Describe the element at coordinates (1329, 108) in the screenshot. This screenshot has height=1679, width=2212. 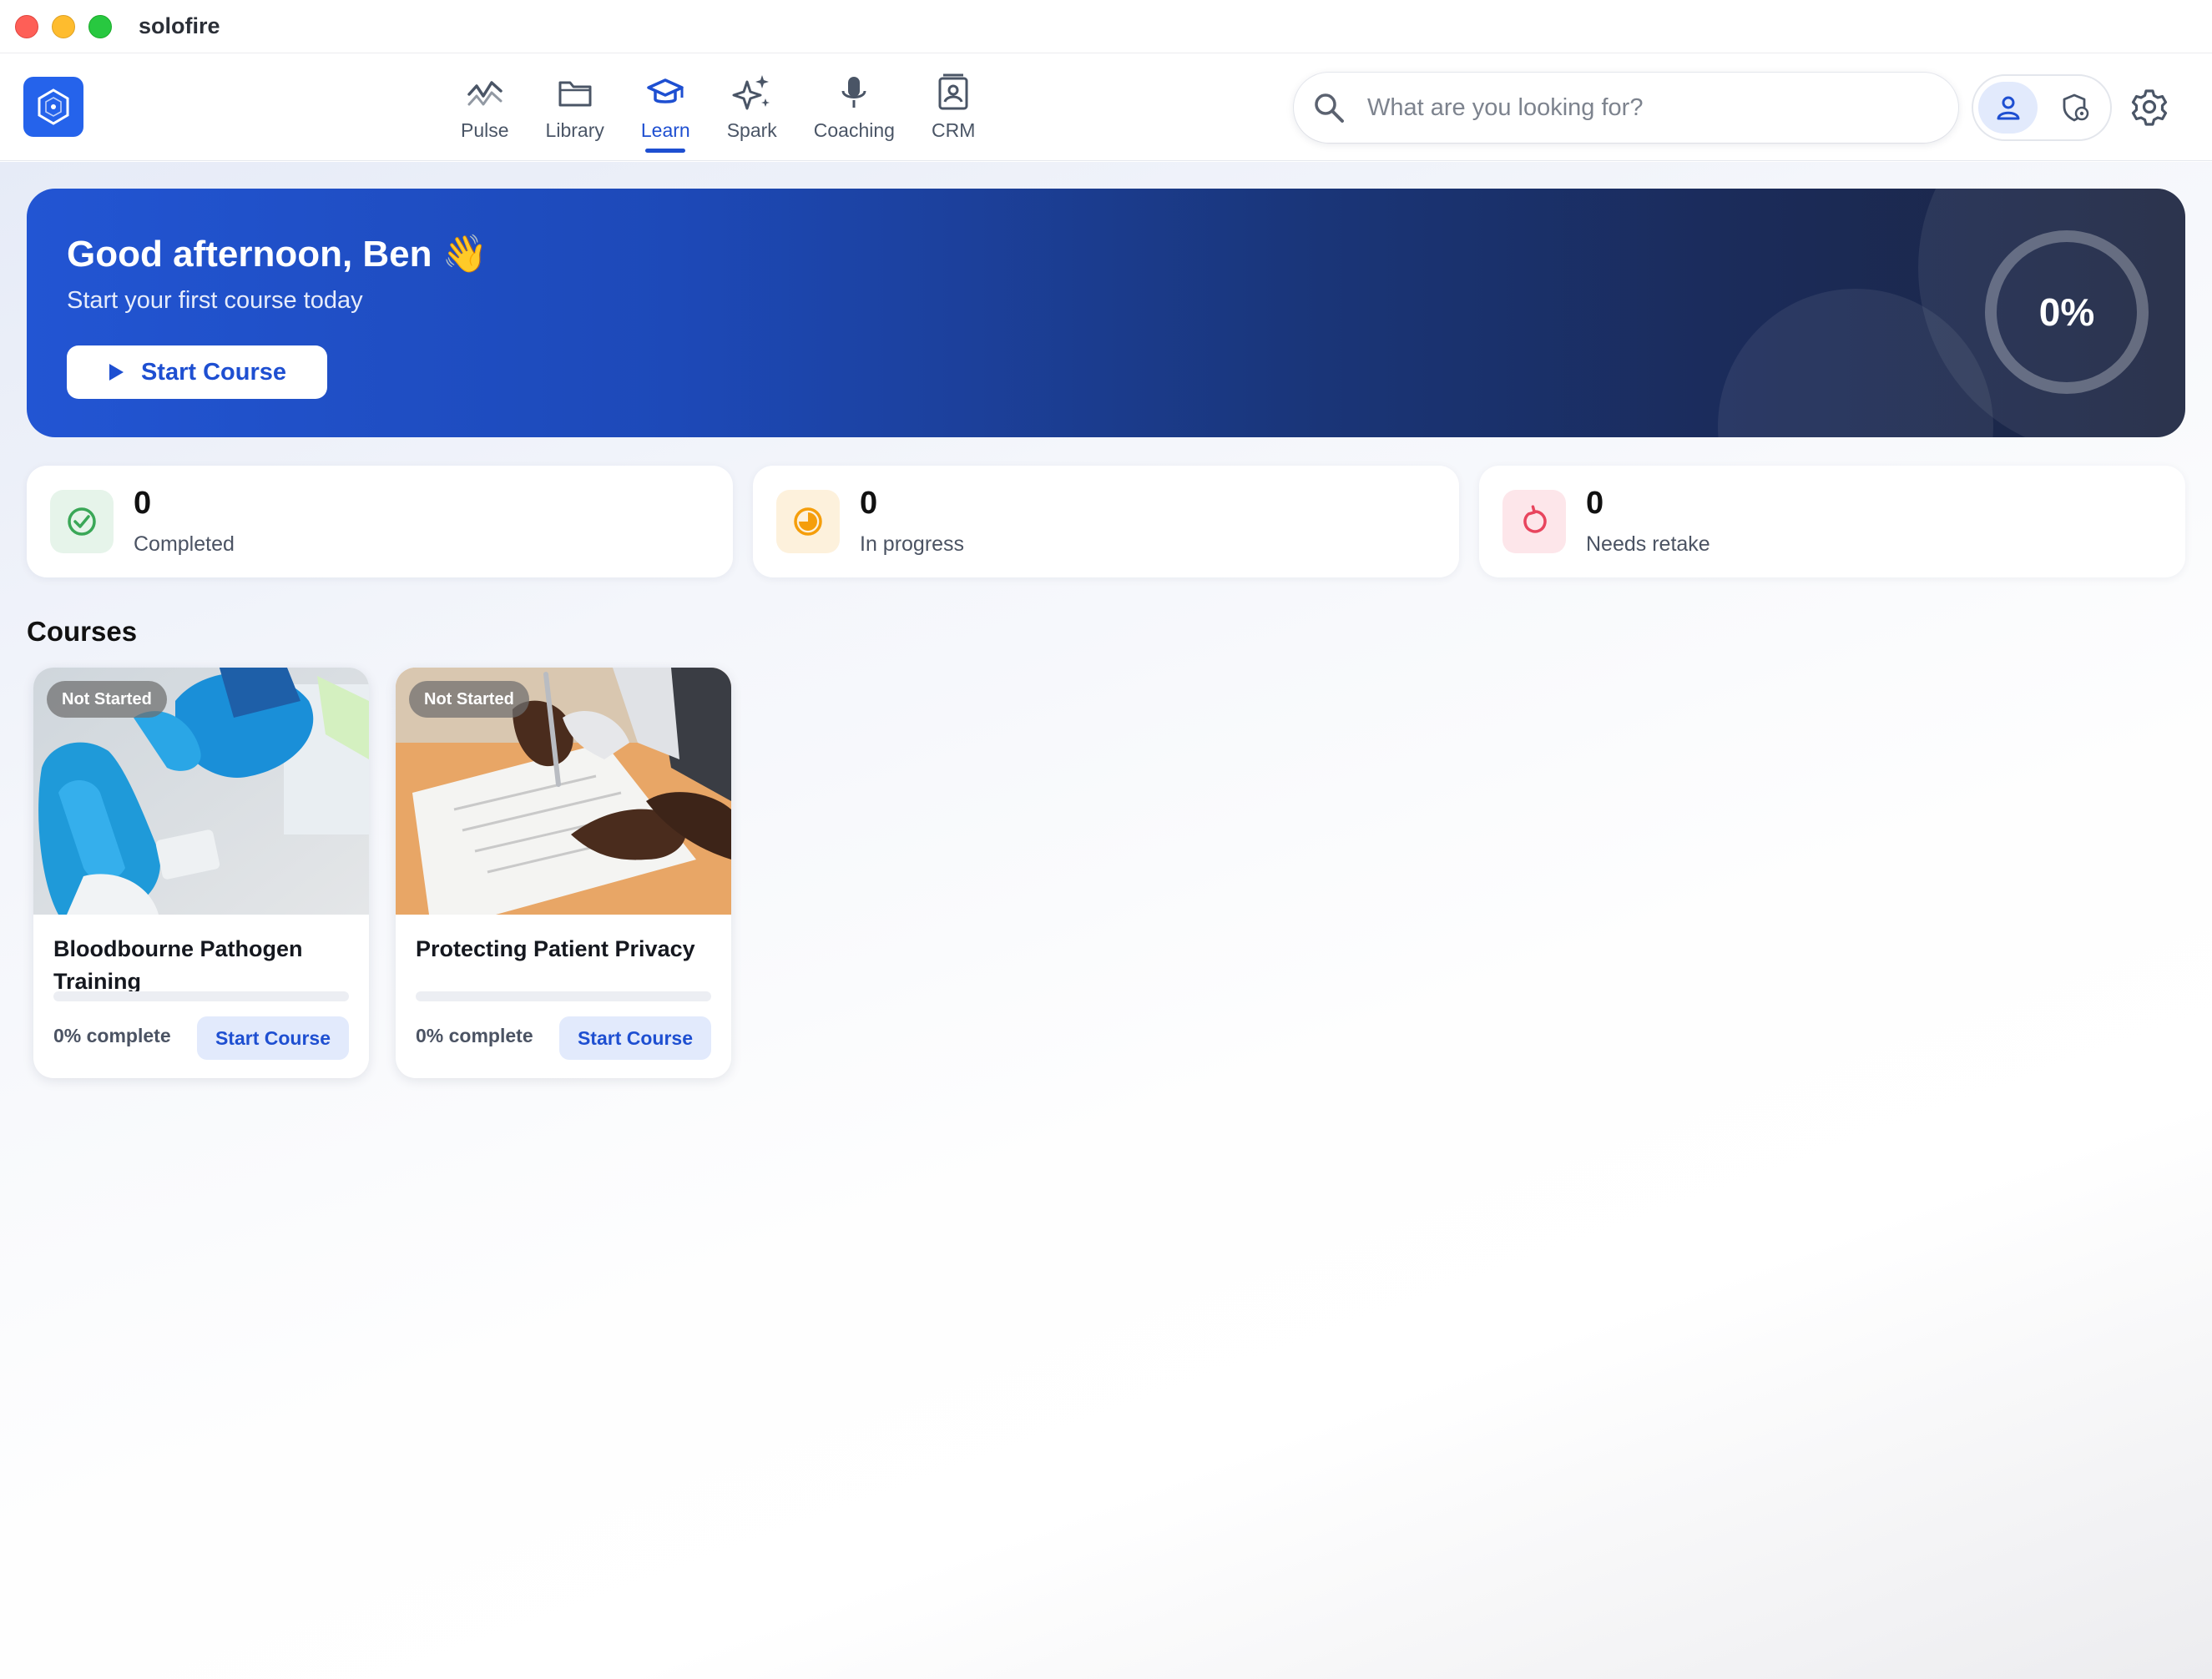
I see `search-icon` at that location.